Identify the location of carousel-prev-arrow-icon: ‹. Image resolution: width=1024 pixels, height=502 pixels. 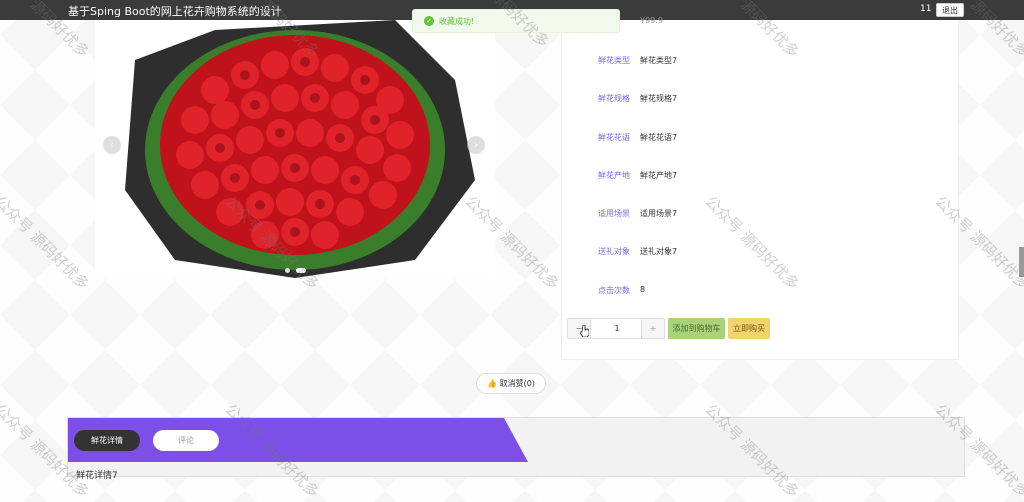
(112, 145).